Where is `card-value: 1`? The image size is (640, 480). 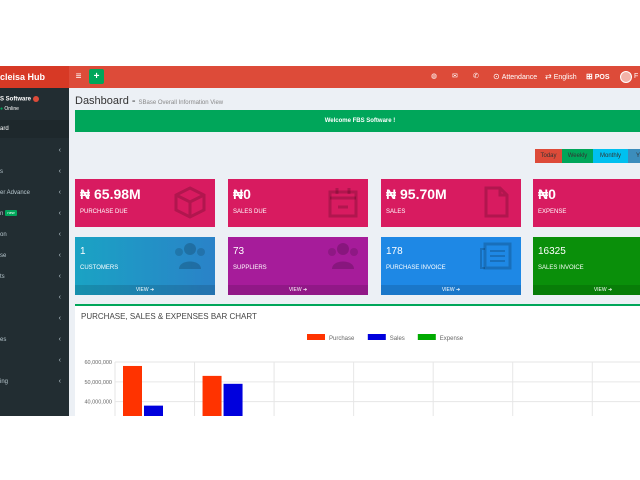 card-value: 1 is located at coordinates (83, 251).